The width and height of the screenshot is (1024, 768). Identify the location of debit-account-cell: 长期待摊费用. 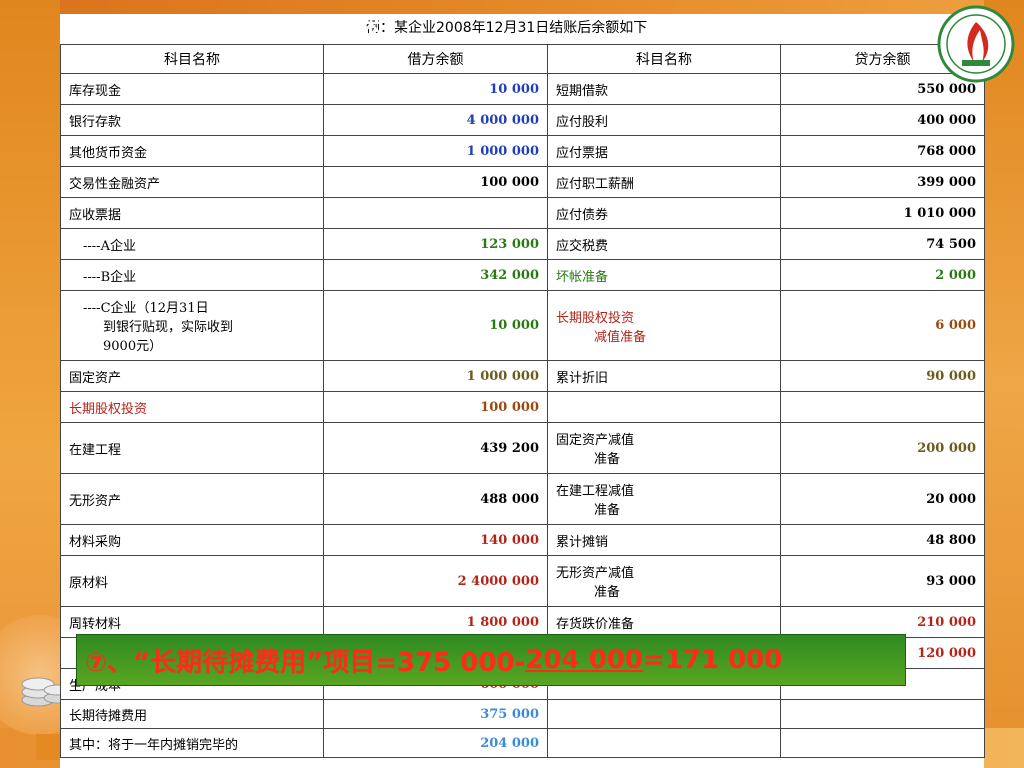
(192, 714).